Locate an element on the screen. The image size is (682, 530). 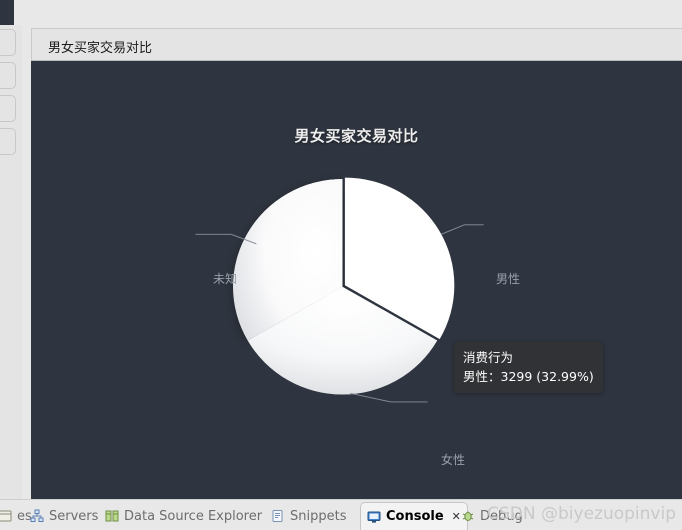
pie-label-female: 女性 is located at coordinates (453, 460).